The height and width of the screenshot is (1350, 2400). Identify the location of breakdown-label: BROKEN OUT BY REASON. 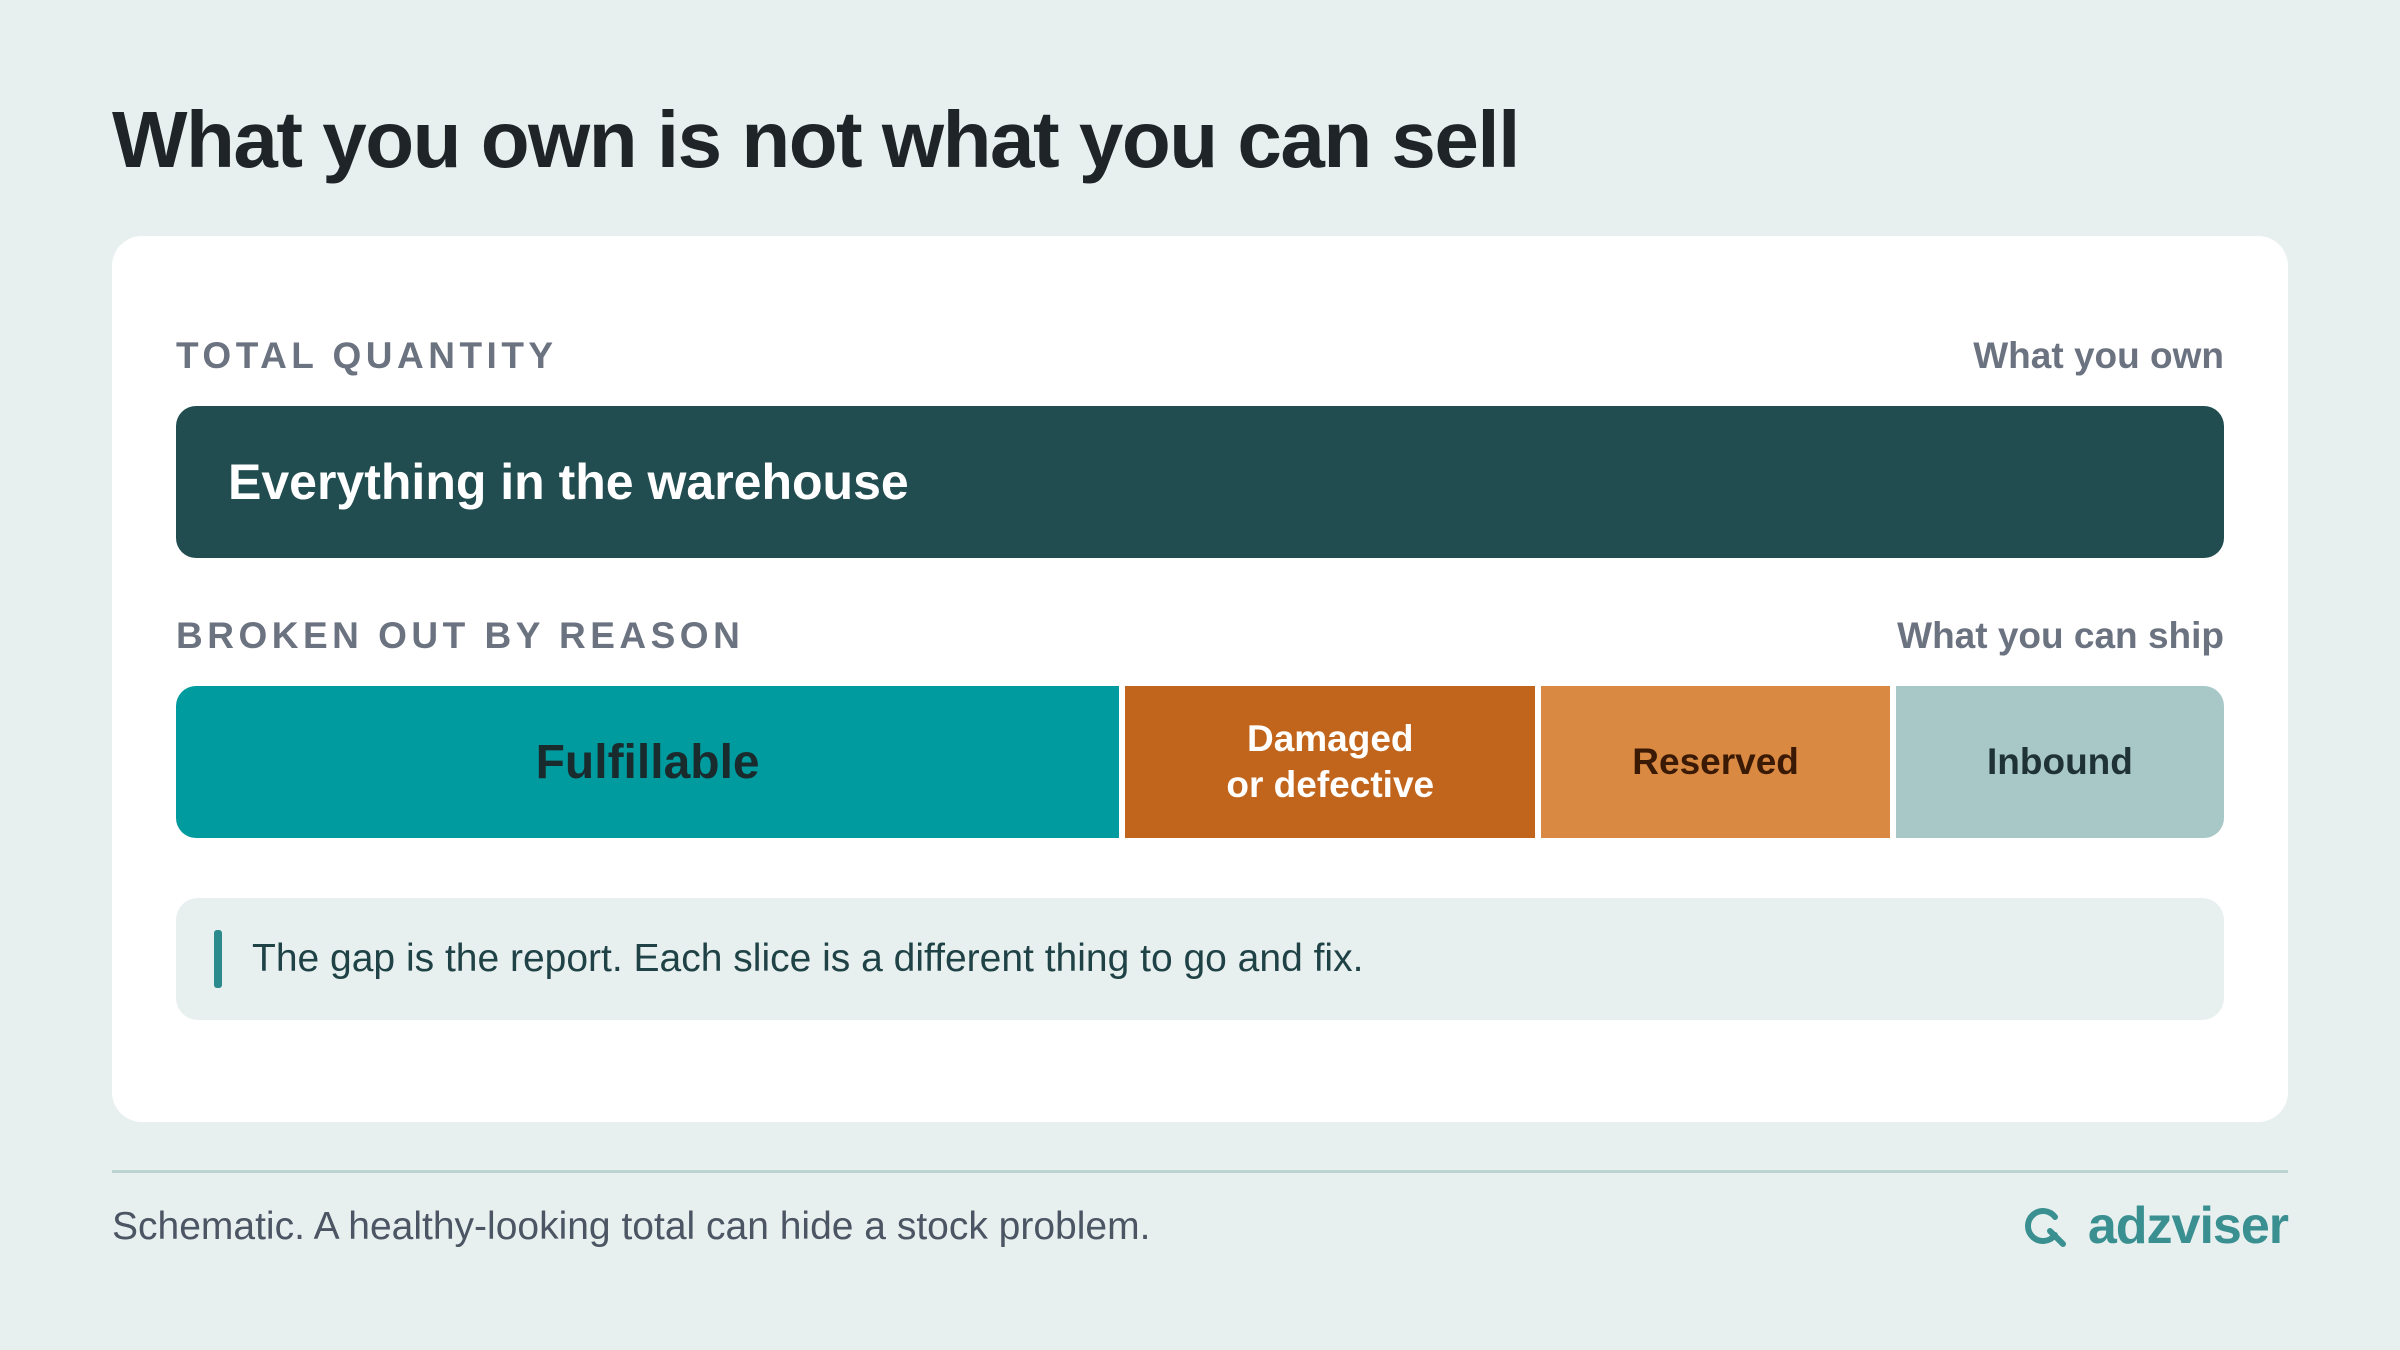
(460, 635).